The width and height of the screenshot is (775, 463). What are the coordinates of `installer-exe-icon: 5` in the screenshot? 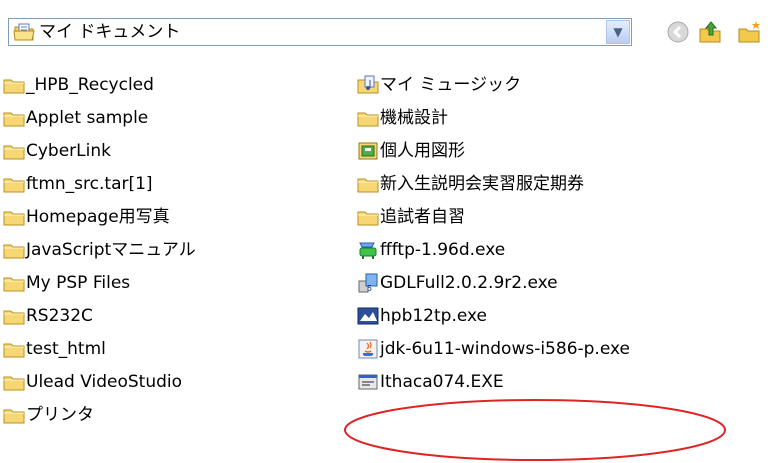 It's located at (368, 283).